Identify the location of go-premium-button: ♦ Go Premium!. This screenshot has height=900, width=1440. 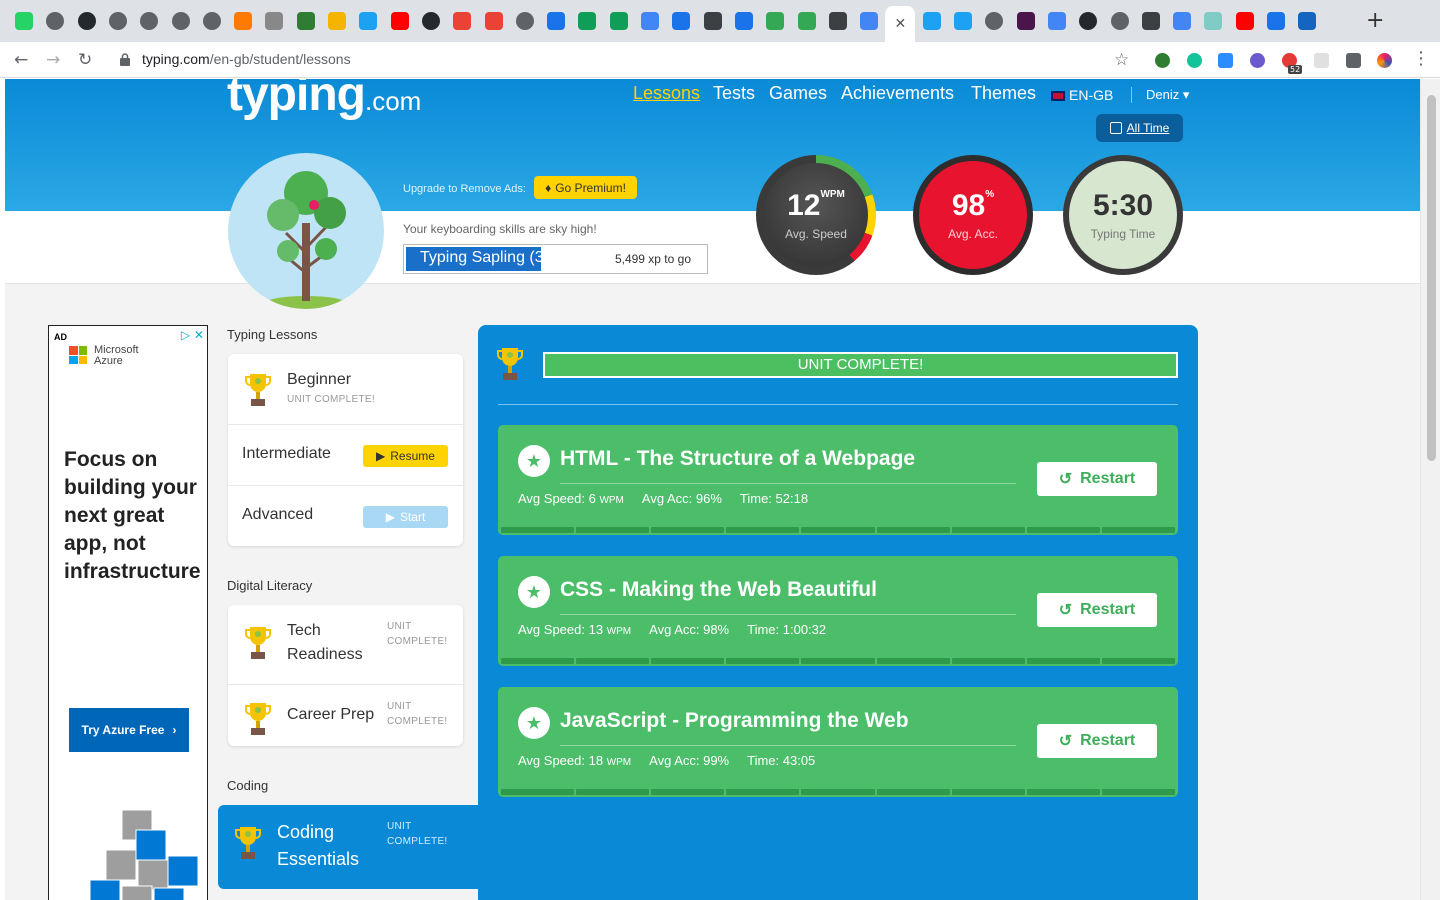
(585, 187).